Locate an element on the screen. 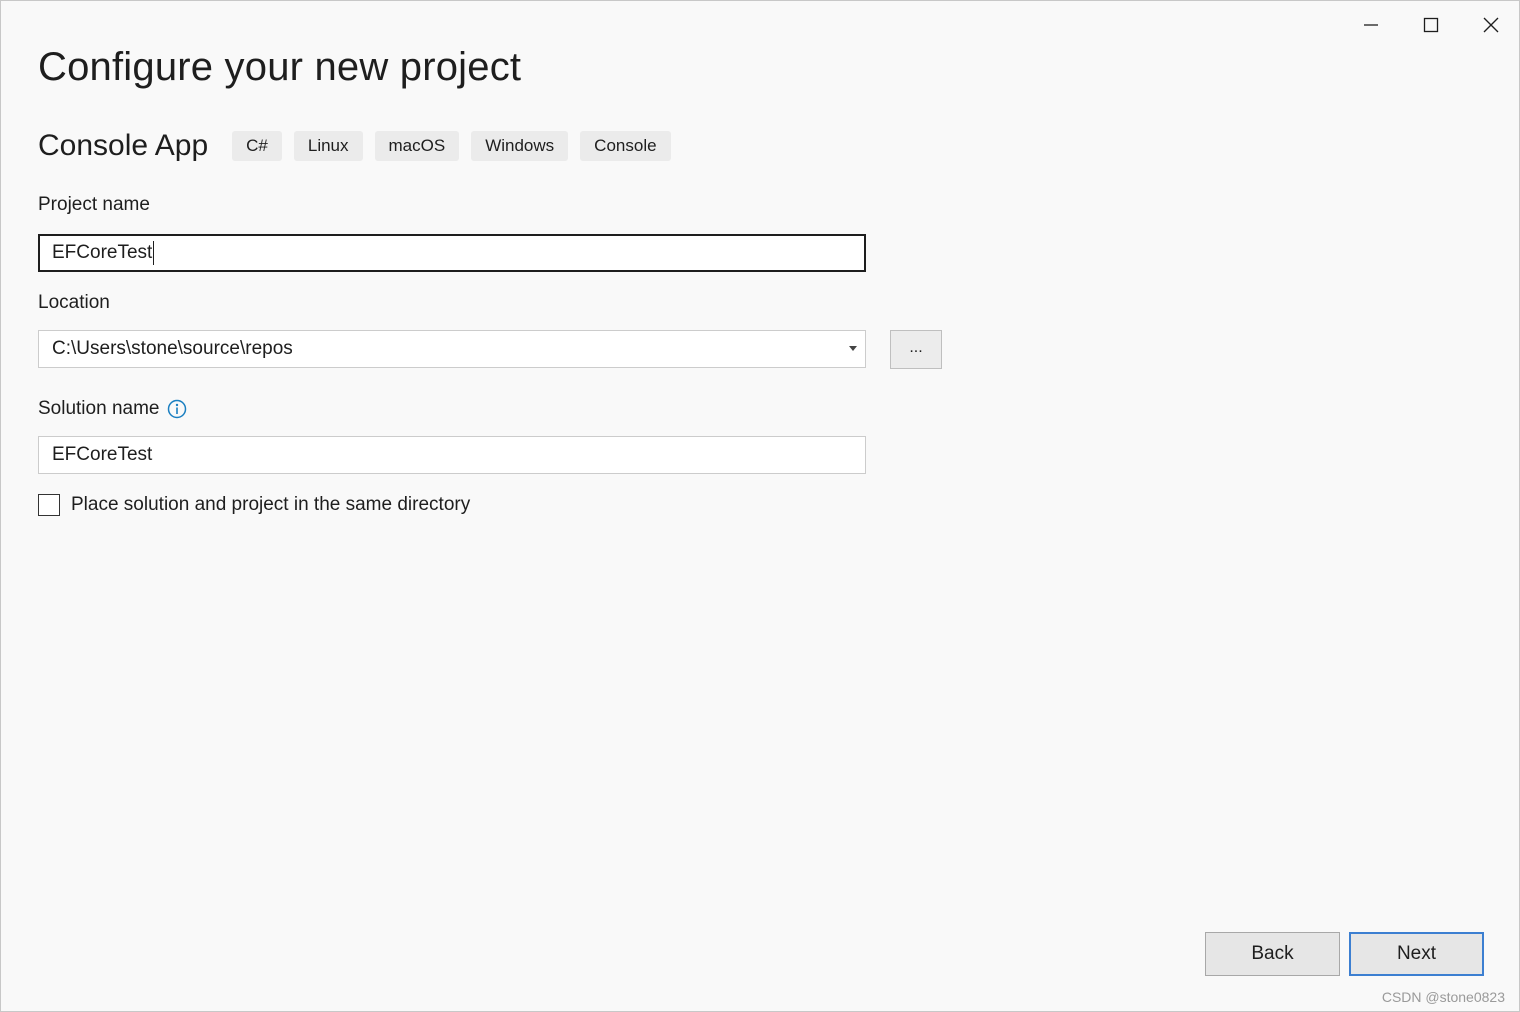 Image resolution: width=1520 pixels, height=1012 pixels. solution-name-input: EFCoreTest is located at coordinates (452, 455).